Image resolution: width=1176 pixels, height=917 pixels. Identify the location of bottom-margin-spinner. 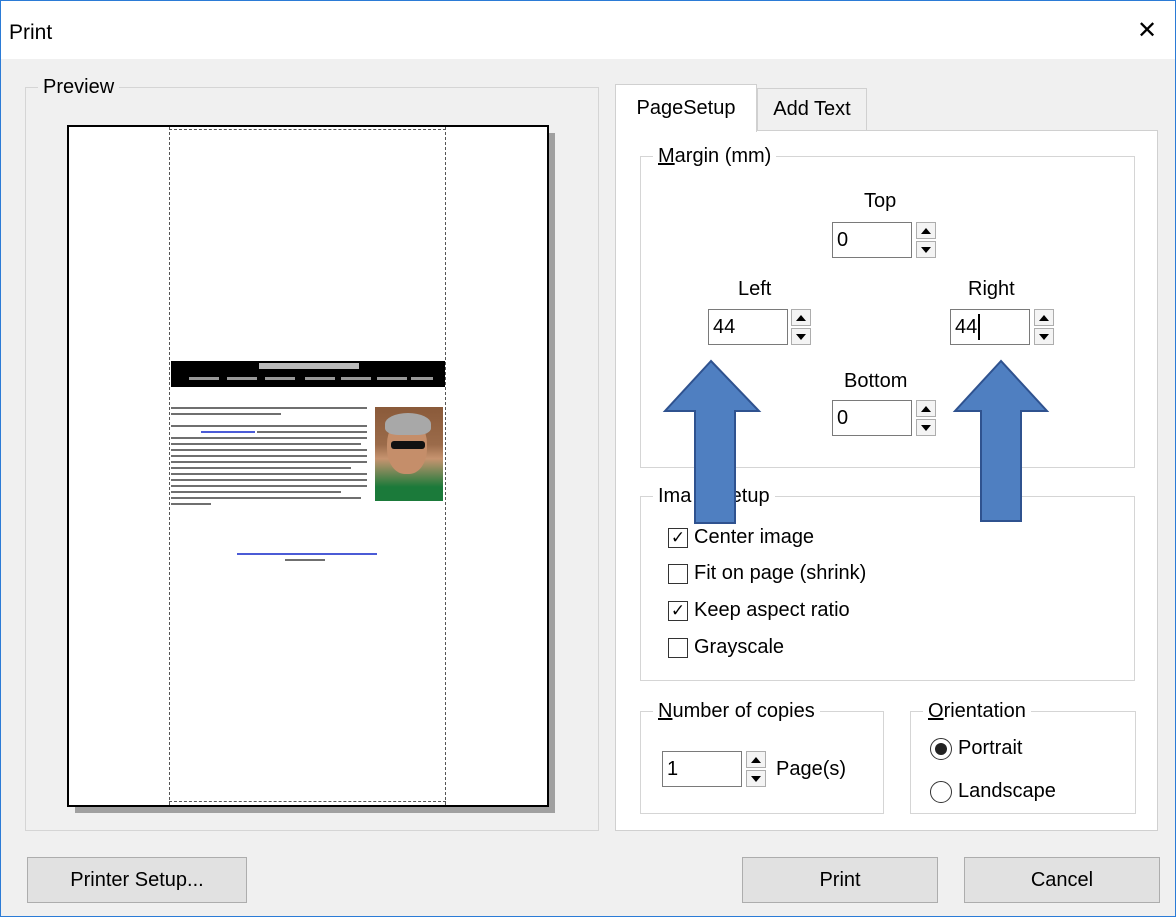
(926, 418).